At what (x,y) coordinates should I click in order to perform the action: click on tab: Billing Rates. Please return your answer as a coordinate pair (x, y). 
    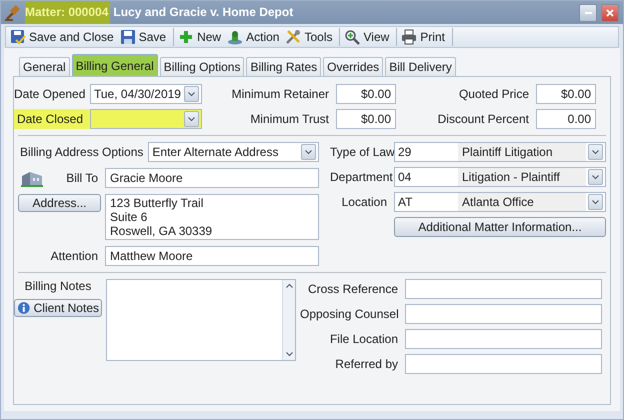
    Looking at the image, I should click on (284, 66).